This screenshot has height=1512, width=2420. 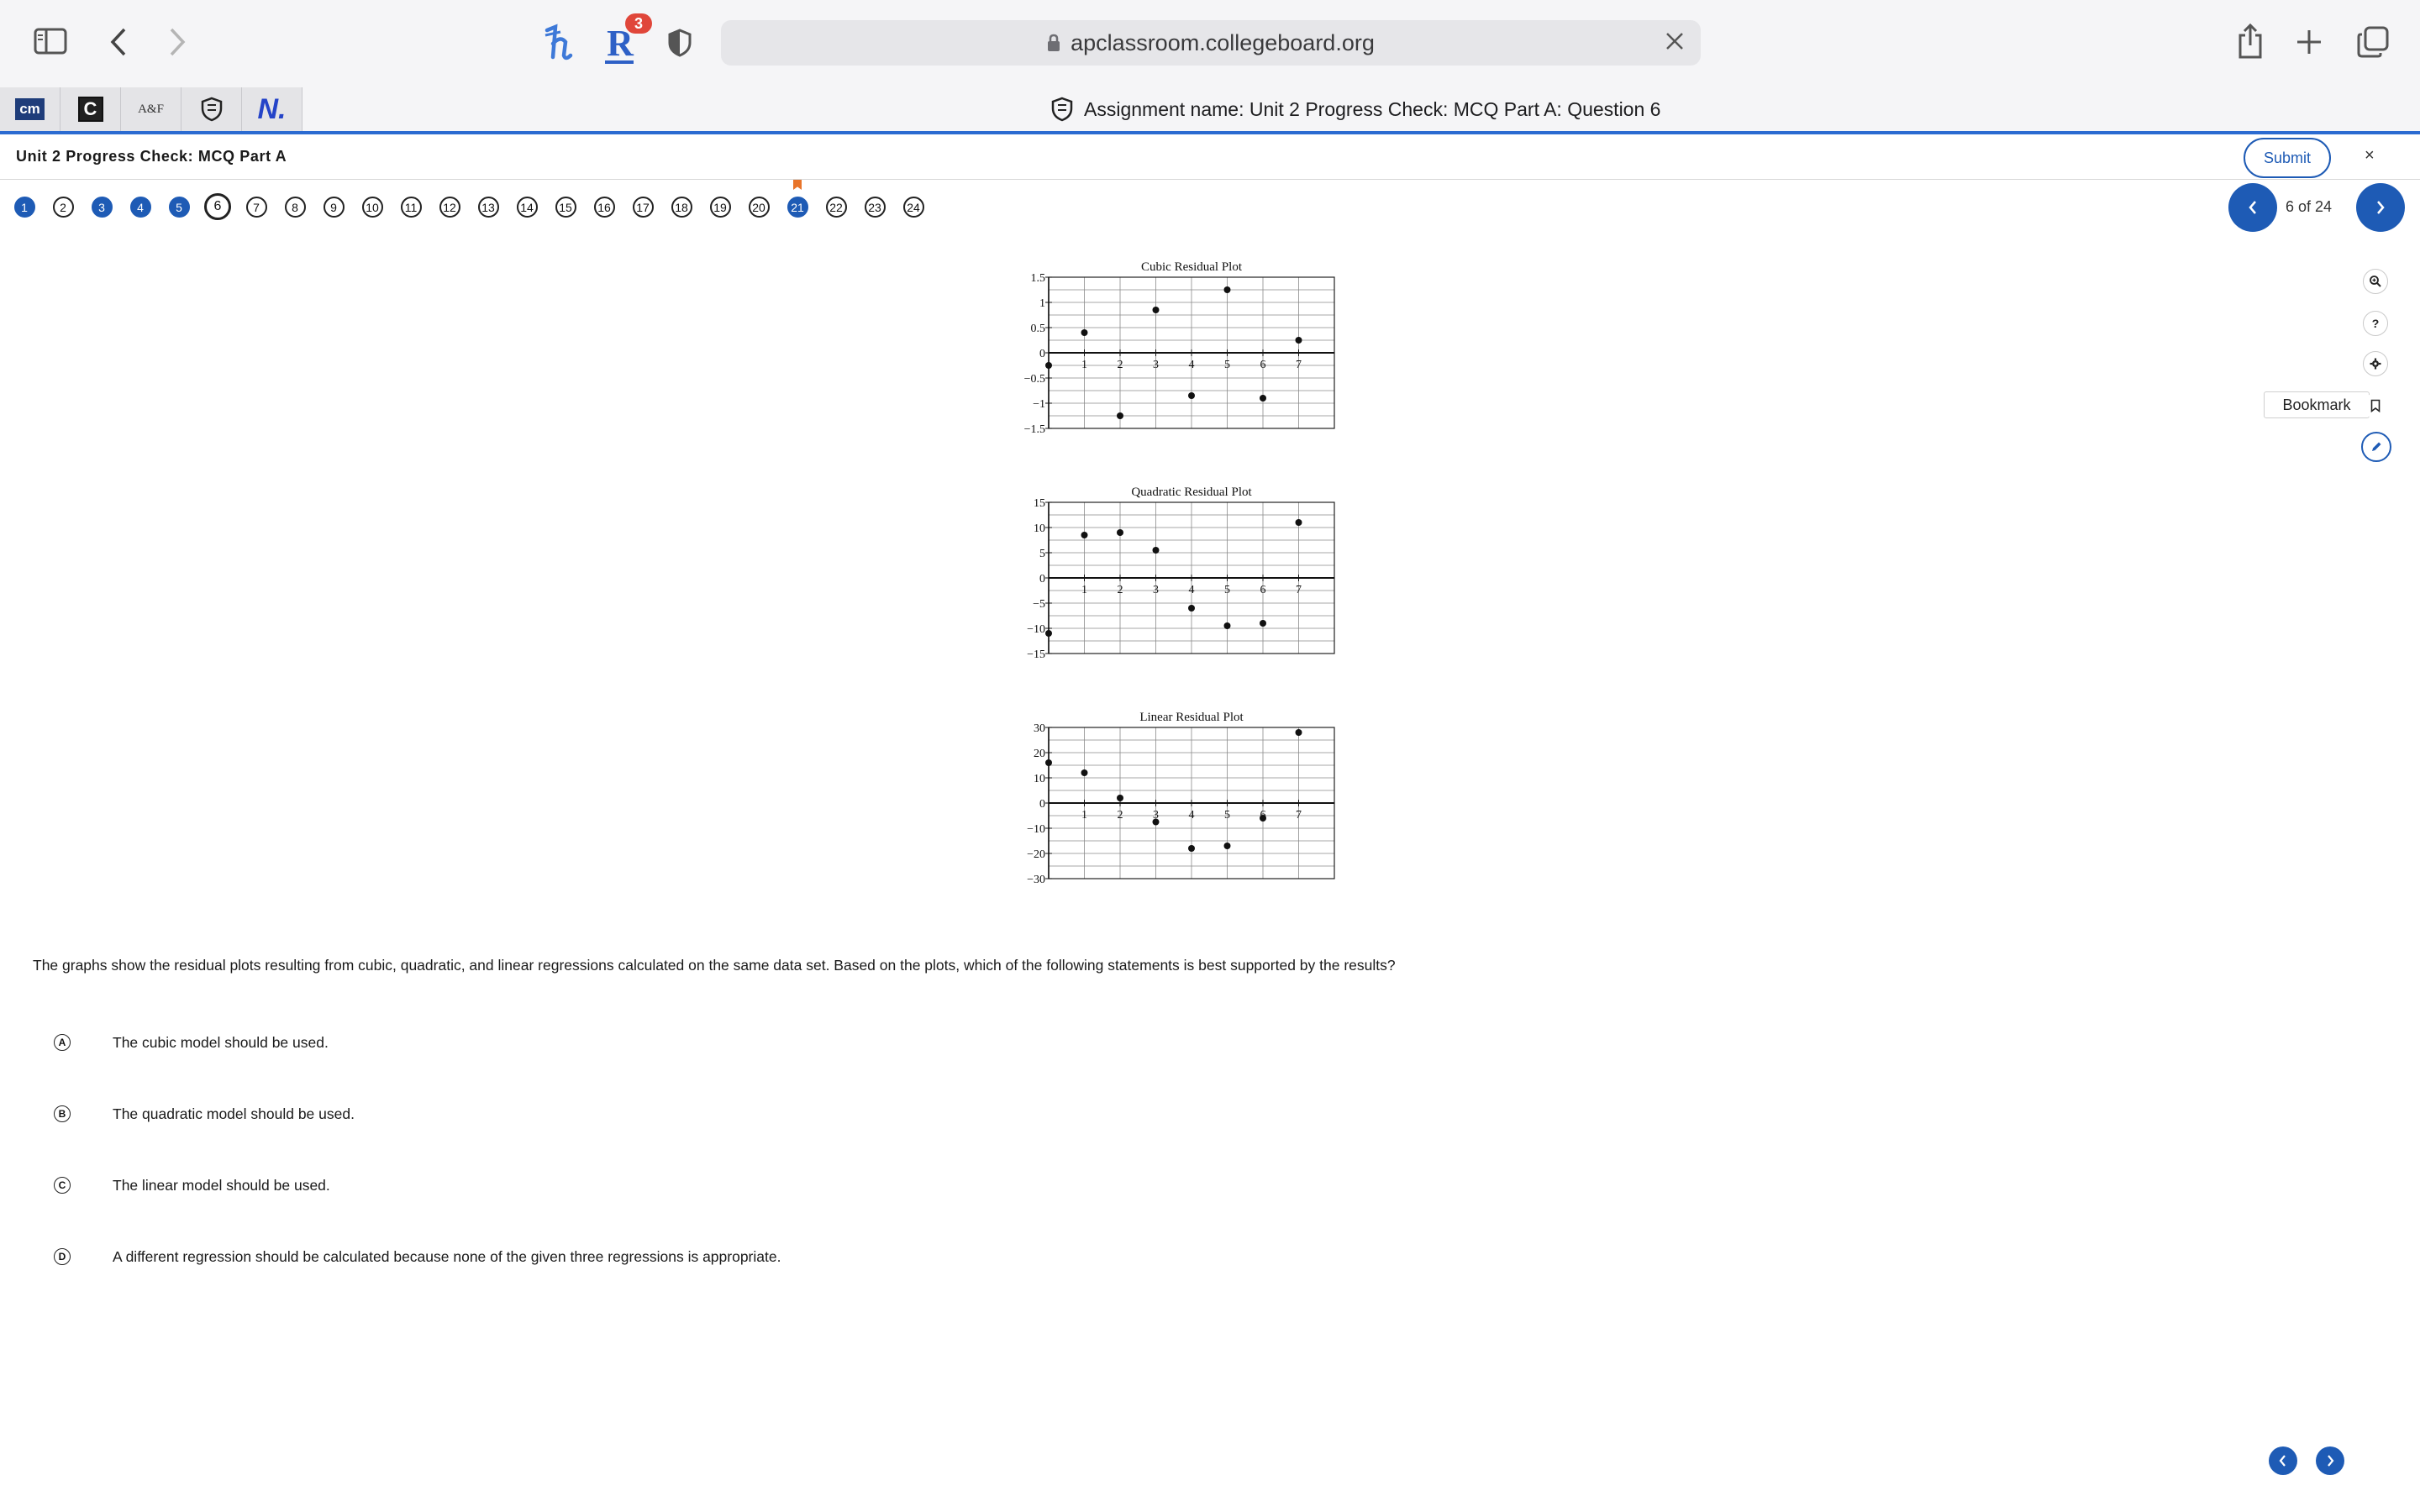 I want to click on question-nav-17: 17, so click(x=643, y=207).